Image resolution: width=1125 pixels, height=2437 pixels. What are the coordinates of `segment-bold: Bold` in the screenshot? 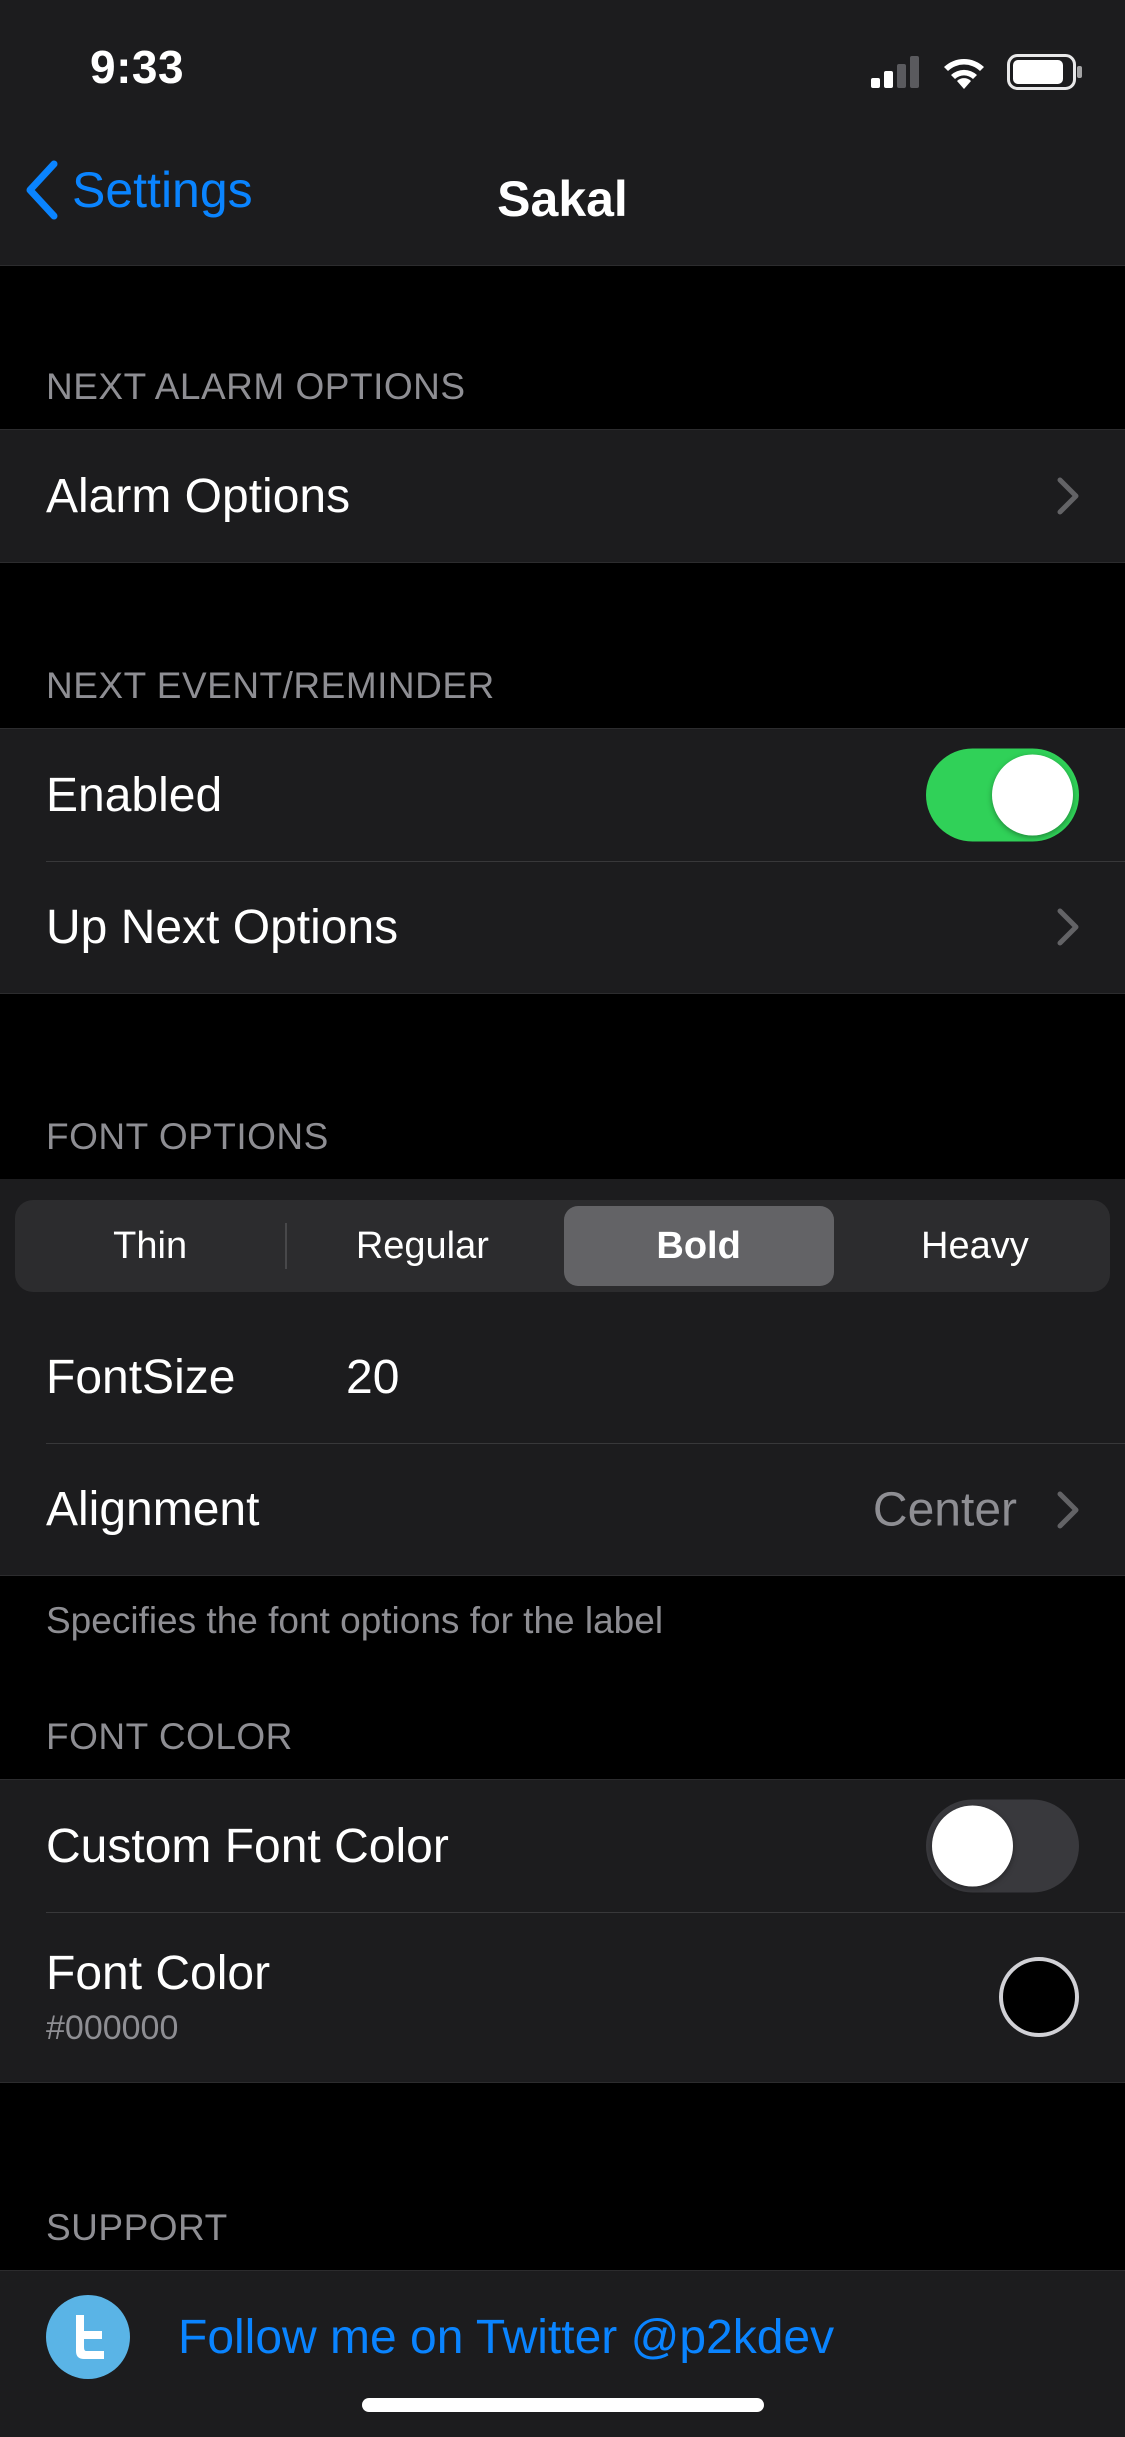 It's located at (698, 1246).